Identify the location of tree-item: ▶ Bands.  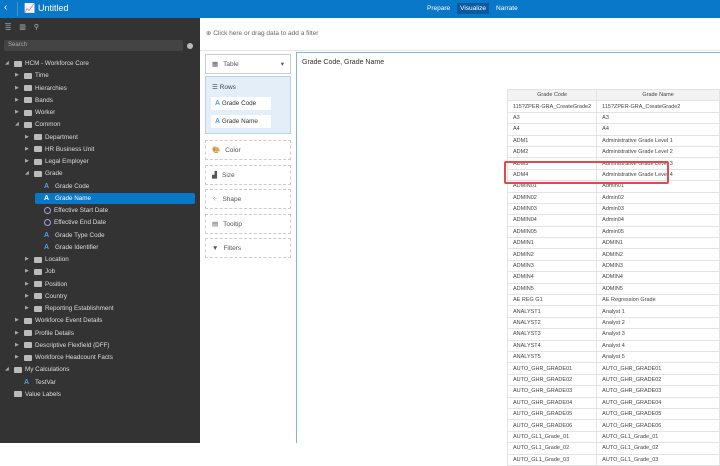
(34, 100).